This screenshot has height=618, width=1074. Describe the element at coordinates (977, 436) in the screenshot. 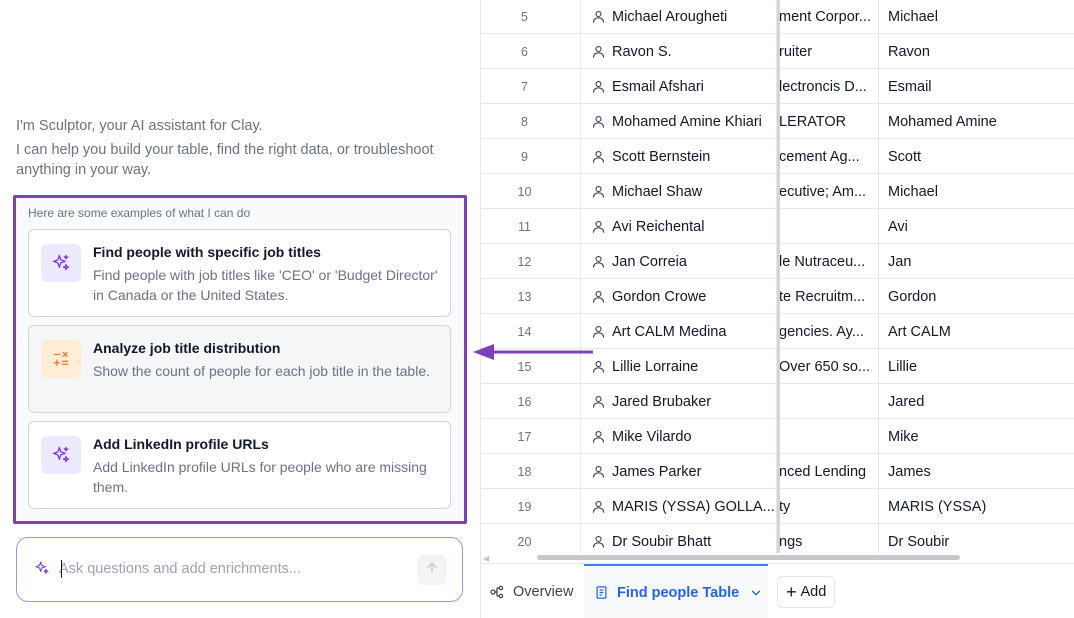

I see `first-name-cell: Mike` at that location.